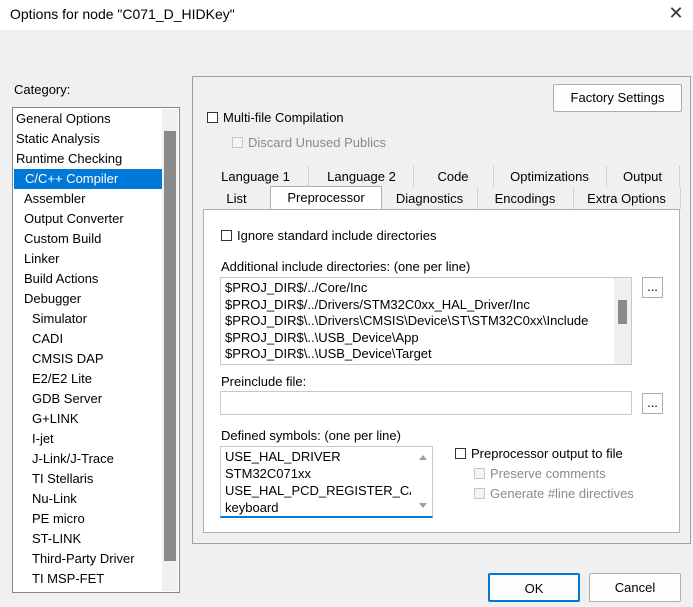 The width and height of the screenshot is (693, 607). I want to click on include-dirs-scrollbar, so click(622, 321).